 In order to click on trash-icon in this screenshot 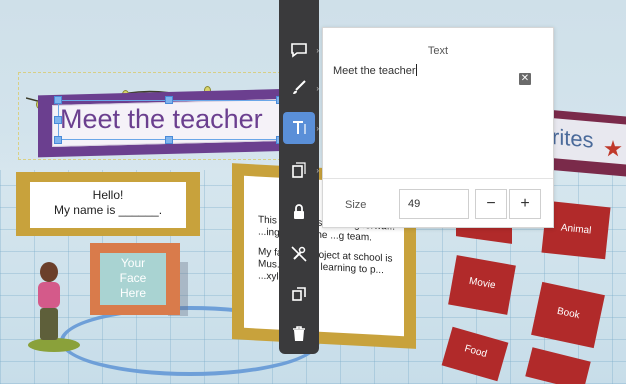, I will do `click(299, 333)`.